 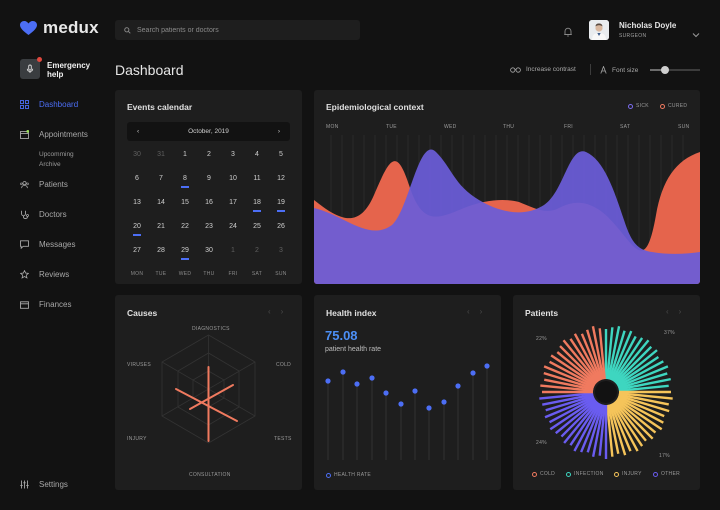 I want to click on calendar-day: 21, so click(x=161, y=231).